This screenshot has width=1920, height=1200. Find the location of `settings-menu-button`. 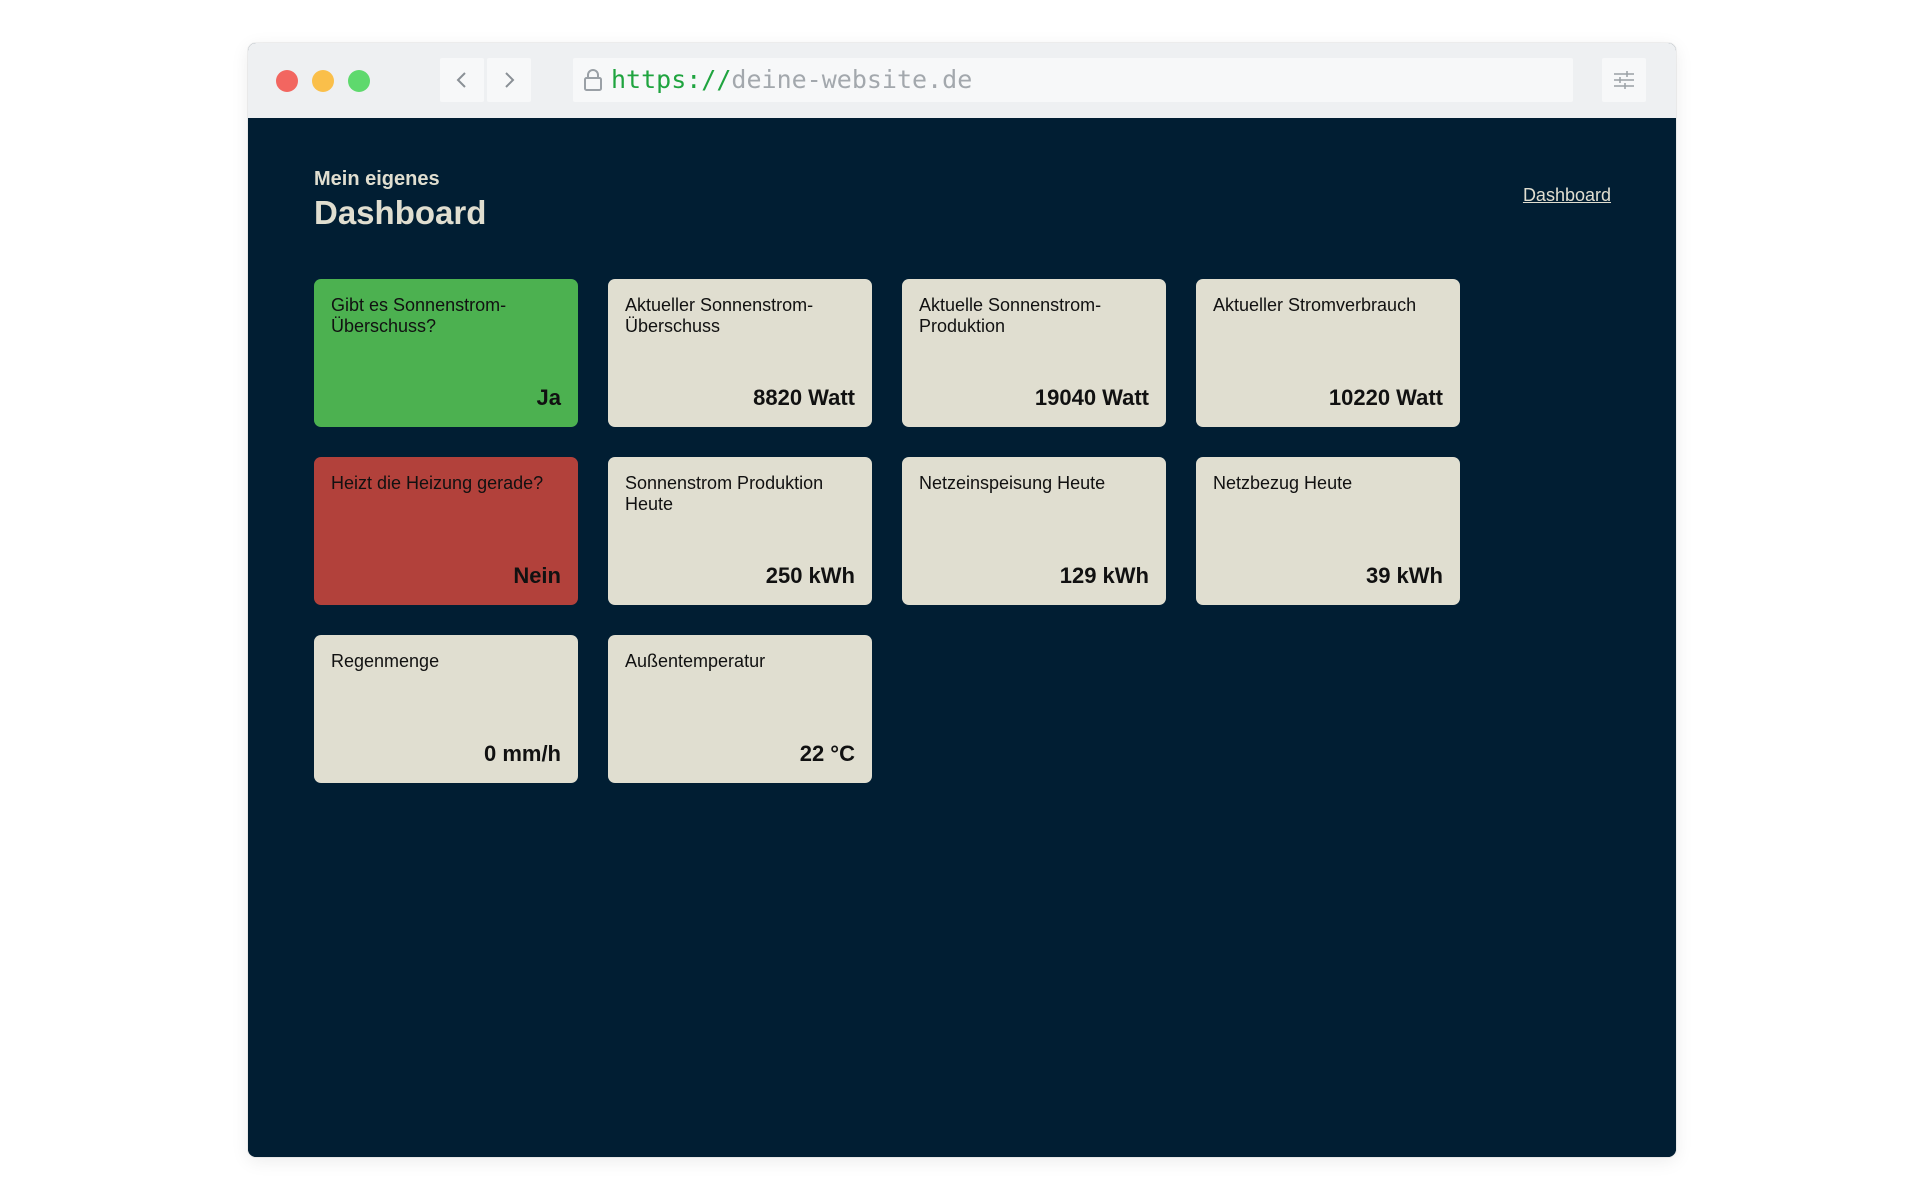

settings-menu-button is located at coordinates (1624, 80).